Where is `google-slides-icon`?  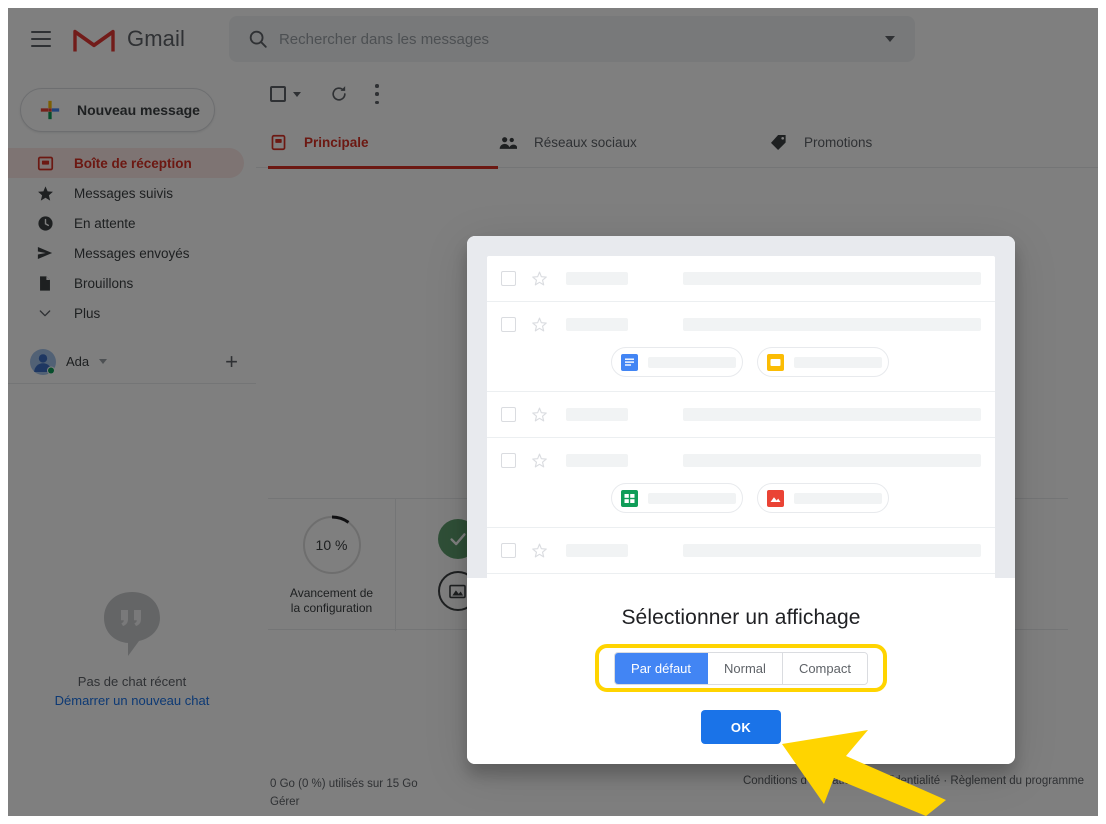
google-slides-icon is located at coordinates (775, 362).